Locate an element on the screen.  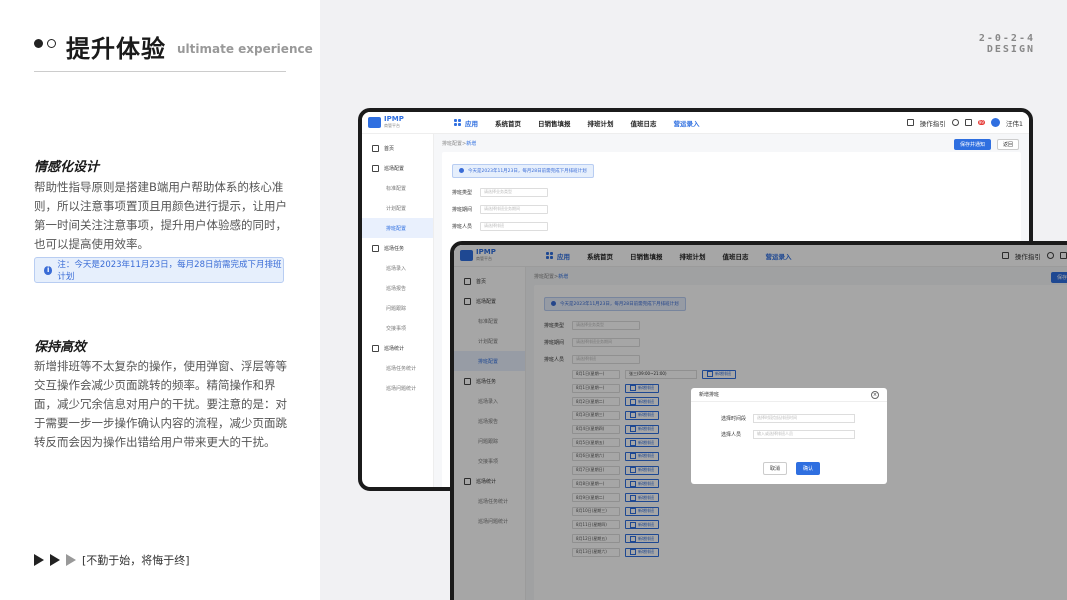
nav-ops: 营运录入 is located at coordinates (687, 123).